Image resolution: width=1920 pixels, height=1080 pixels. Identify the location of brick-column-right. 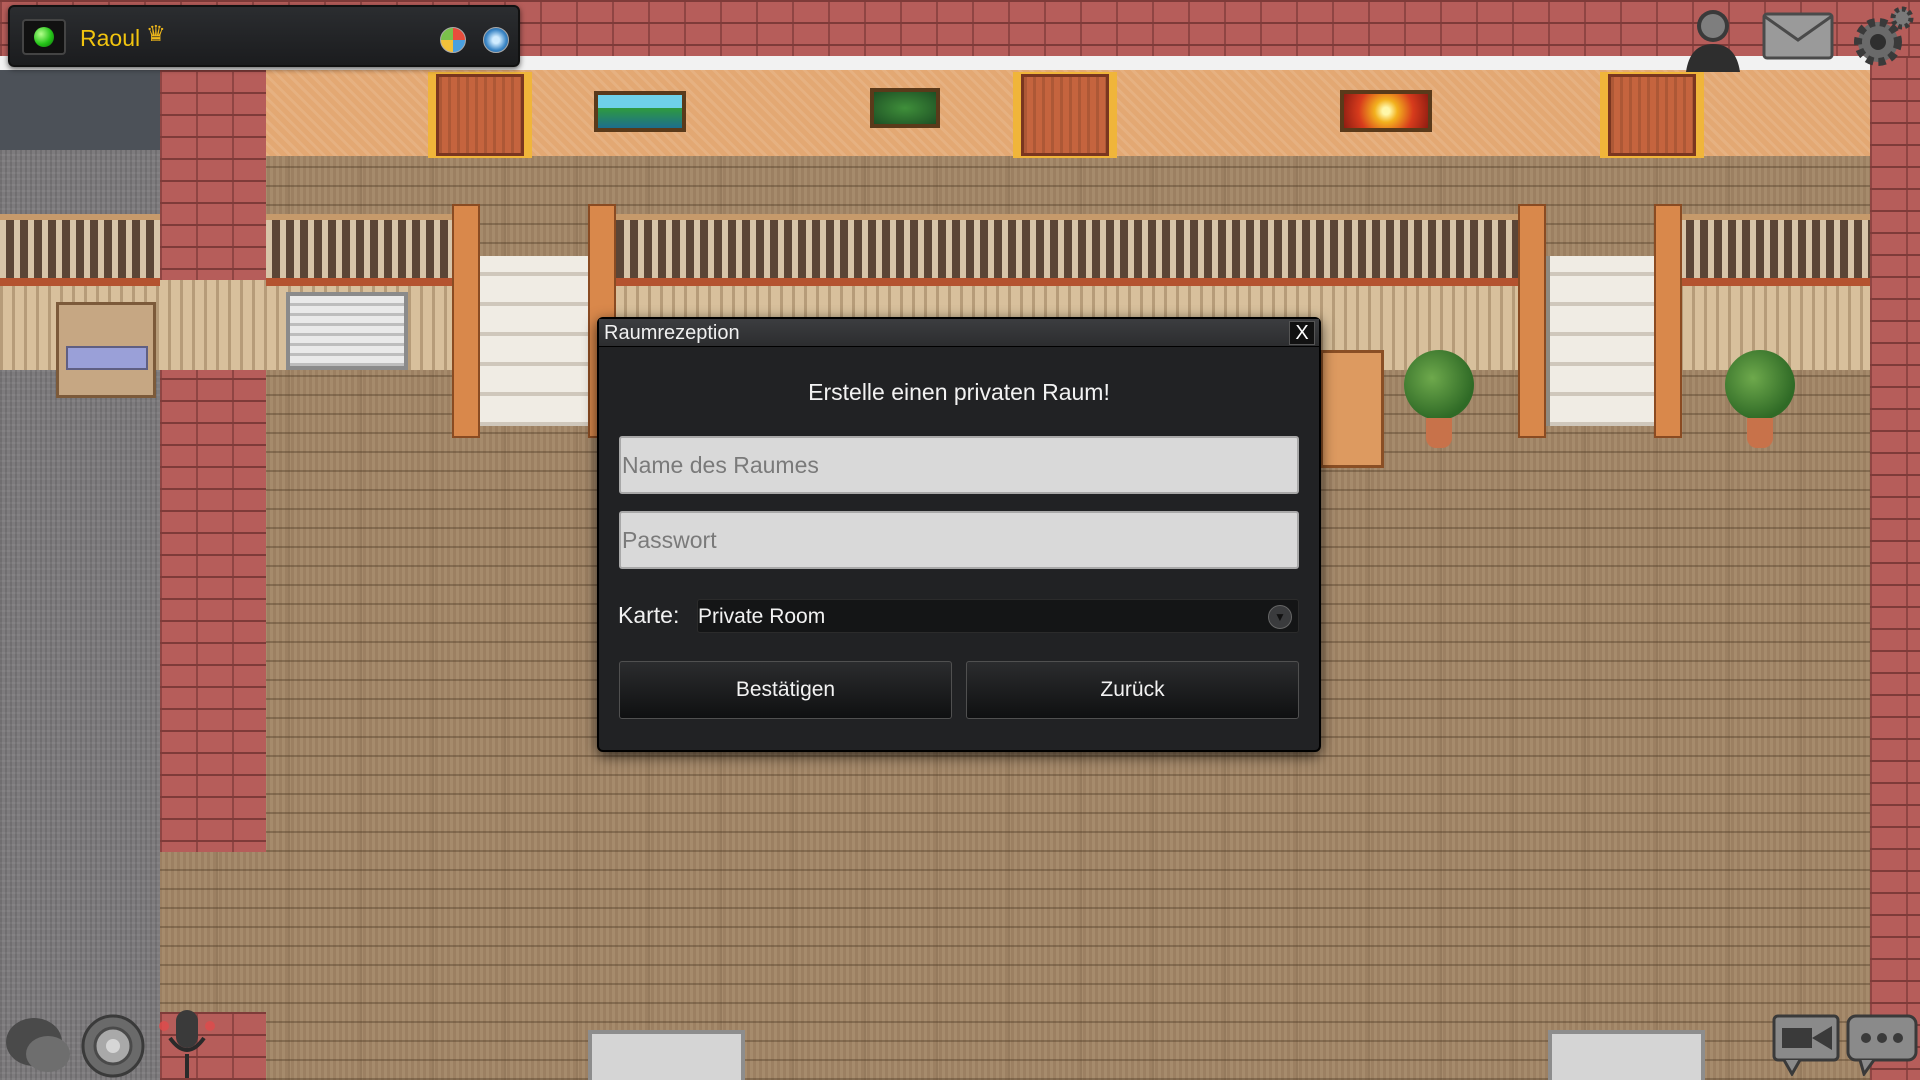
(1895, 568).